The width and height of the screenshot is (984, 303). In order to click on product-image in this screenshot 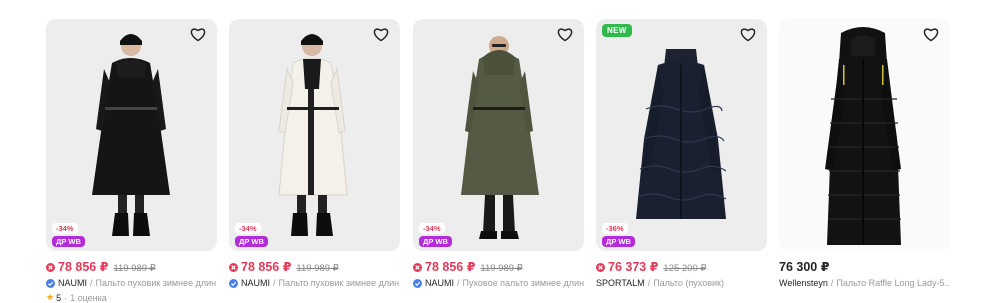, I will do `click(864, 135)`.